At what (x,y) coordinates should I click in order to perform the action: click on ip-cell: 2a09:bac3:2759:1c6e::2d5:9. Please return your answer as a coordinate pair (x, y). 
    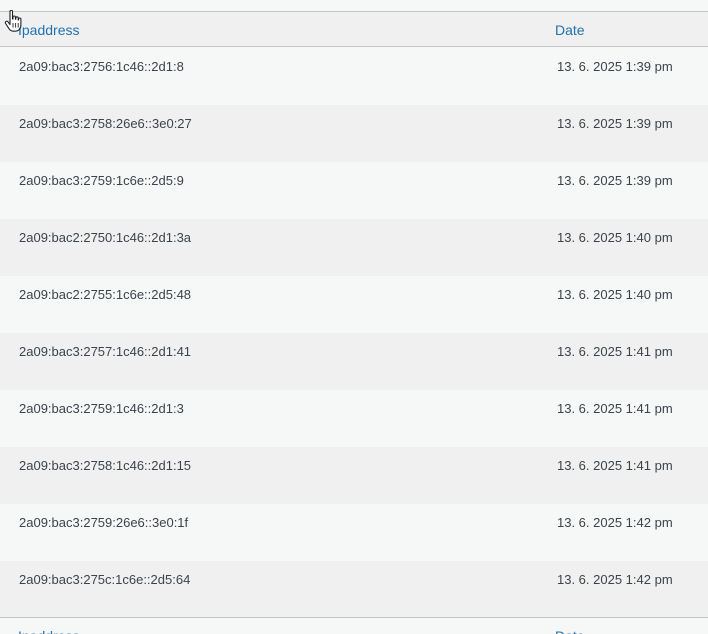
    Looking at the image, I should click on (101, 180).